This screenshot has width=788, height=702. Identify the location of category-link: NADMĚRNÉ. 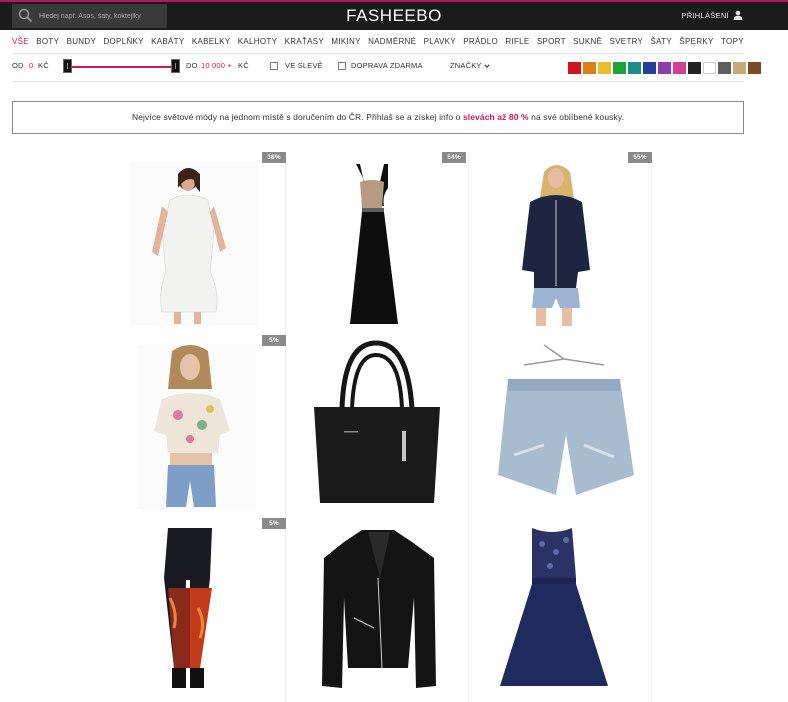
(392, 41).